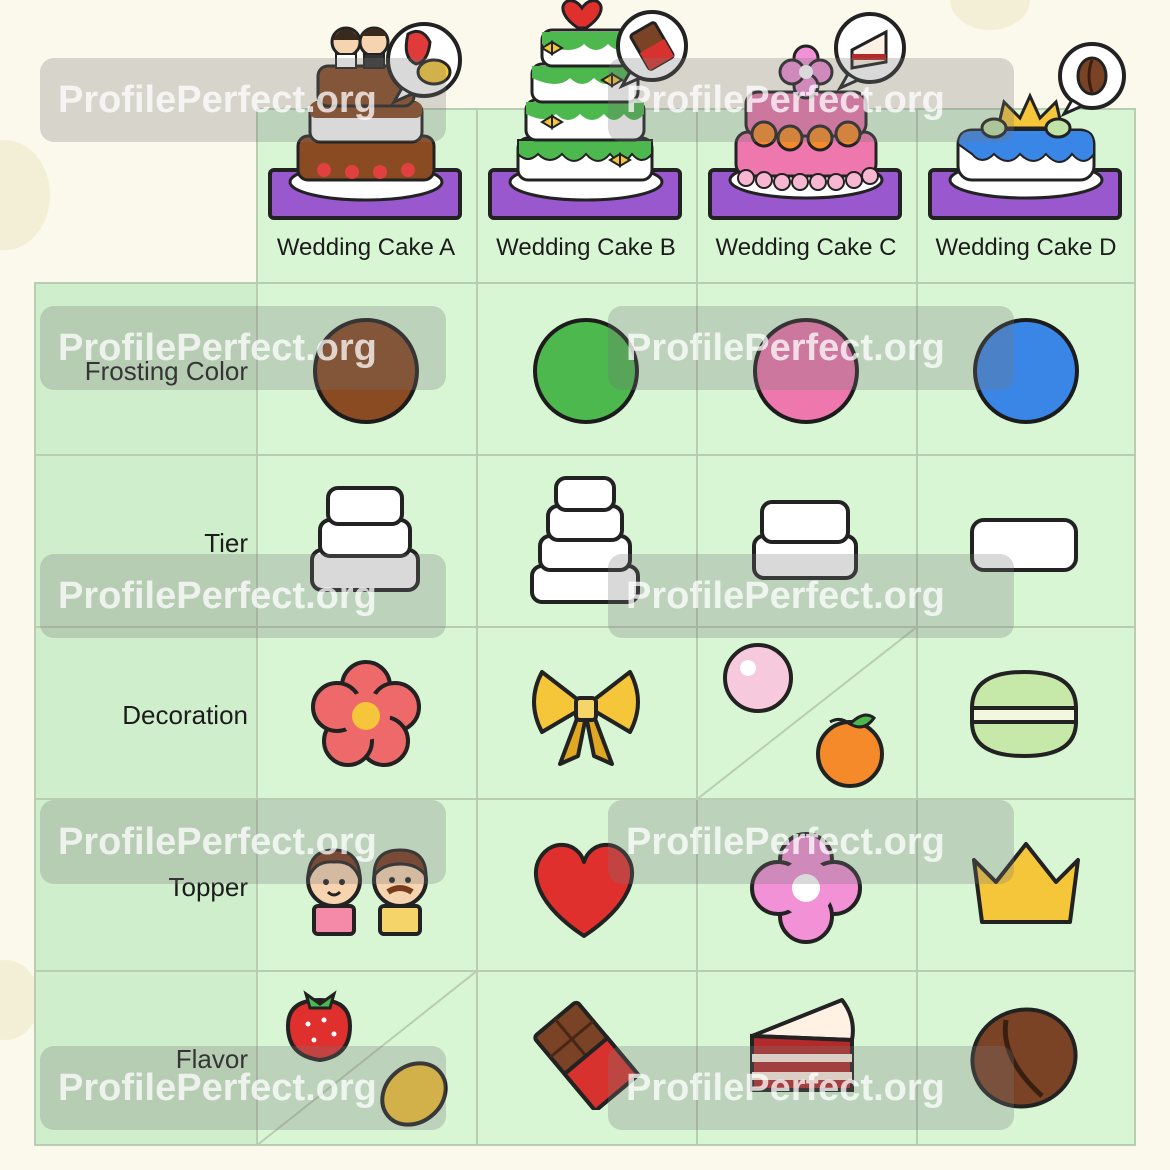 The image size is (1170, 1170). What do you see at coordinates (366, 247) in the screenshot?
I see `column-label-a: Wedding Cake A` at bounding box center [366, 247].